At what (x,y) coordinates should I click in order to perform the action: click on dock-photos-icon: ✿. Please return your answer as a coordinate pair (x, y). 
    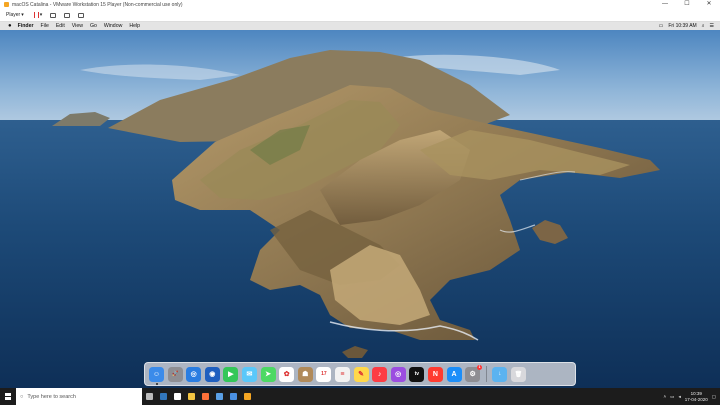
    Looking at the image, I should click on (287, 374).